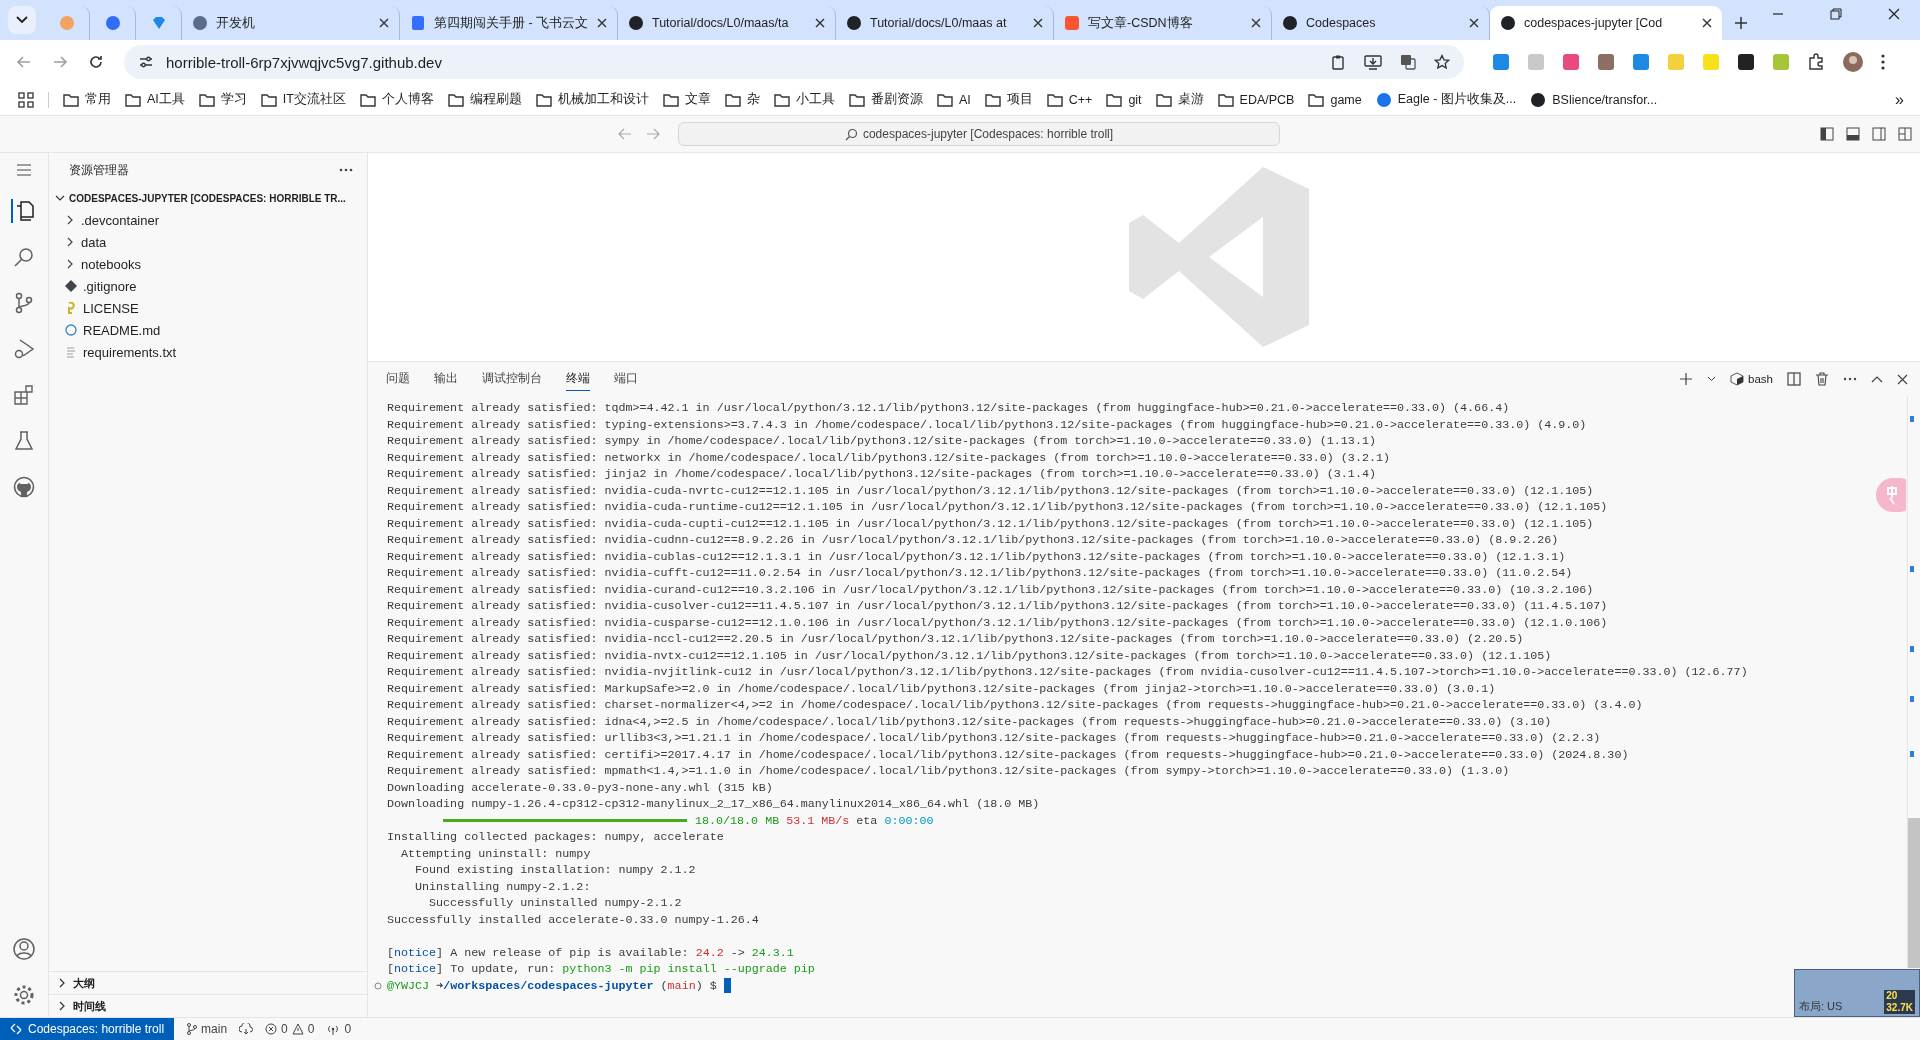 The image size is (1920, 1040). Describe the element at coordinates (446, 379) in the screenshot. I see `panel-tab: 输出` at that location.